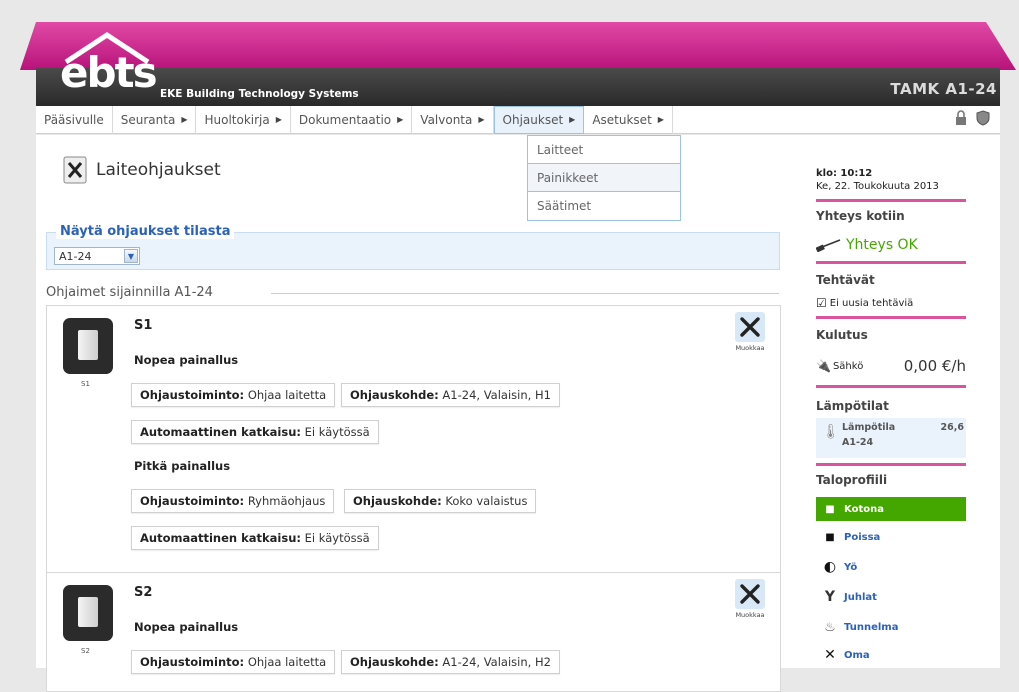  I want to click on temperatures-heading: Lämpötilat, so click(852, 406).